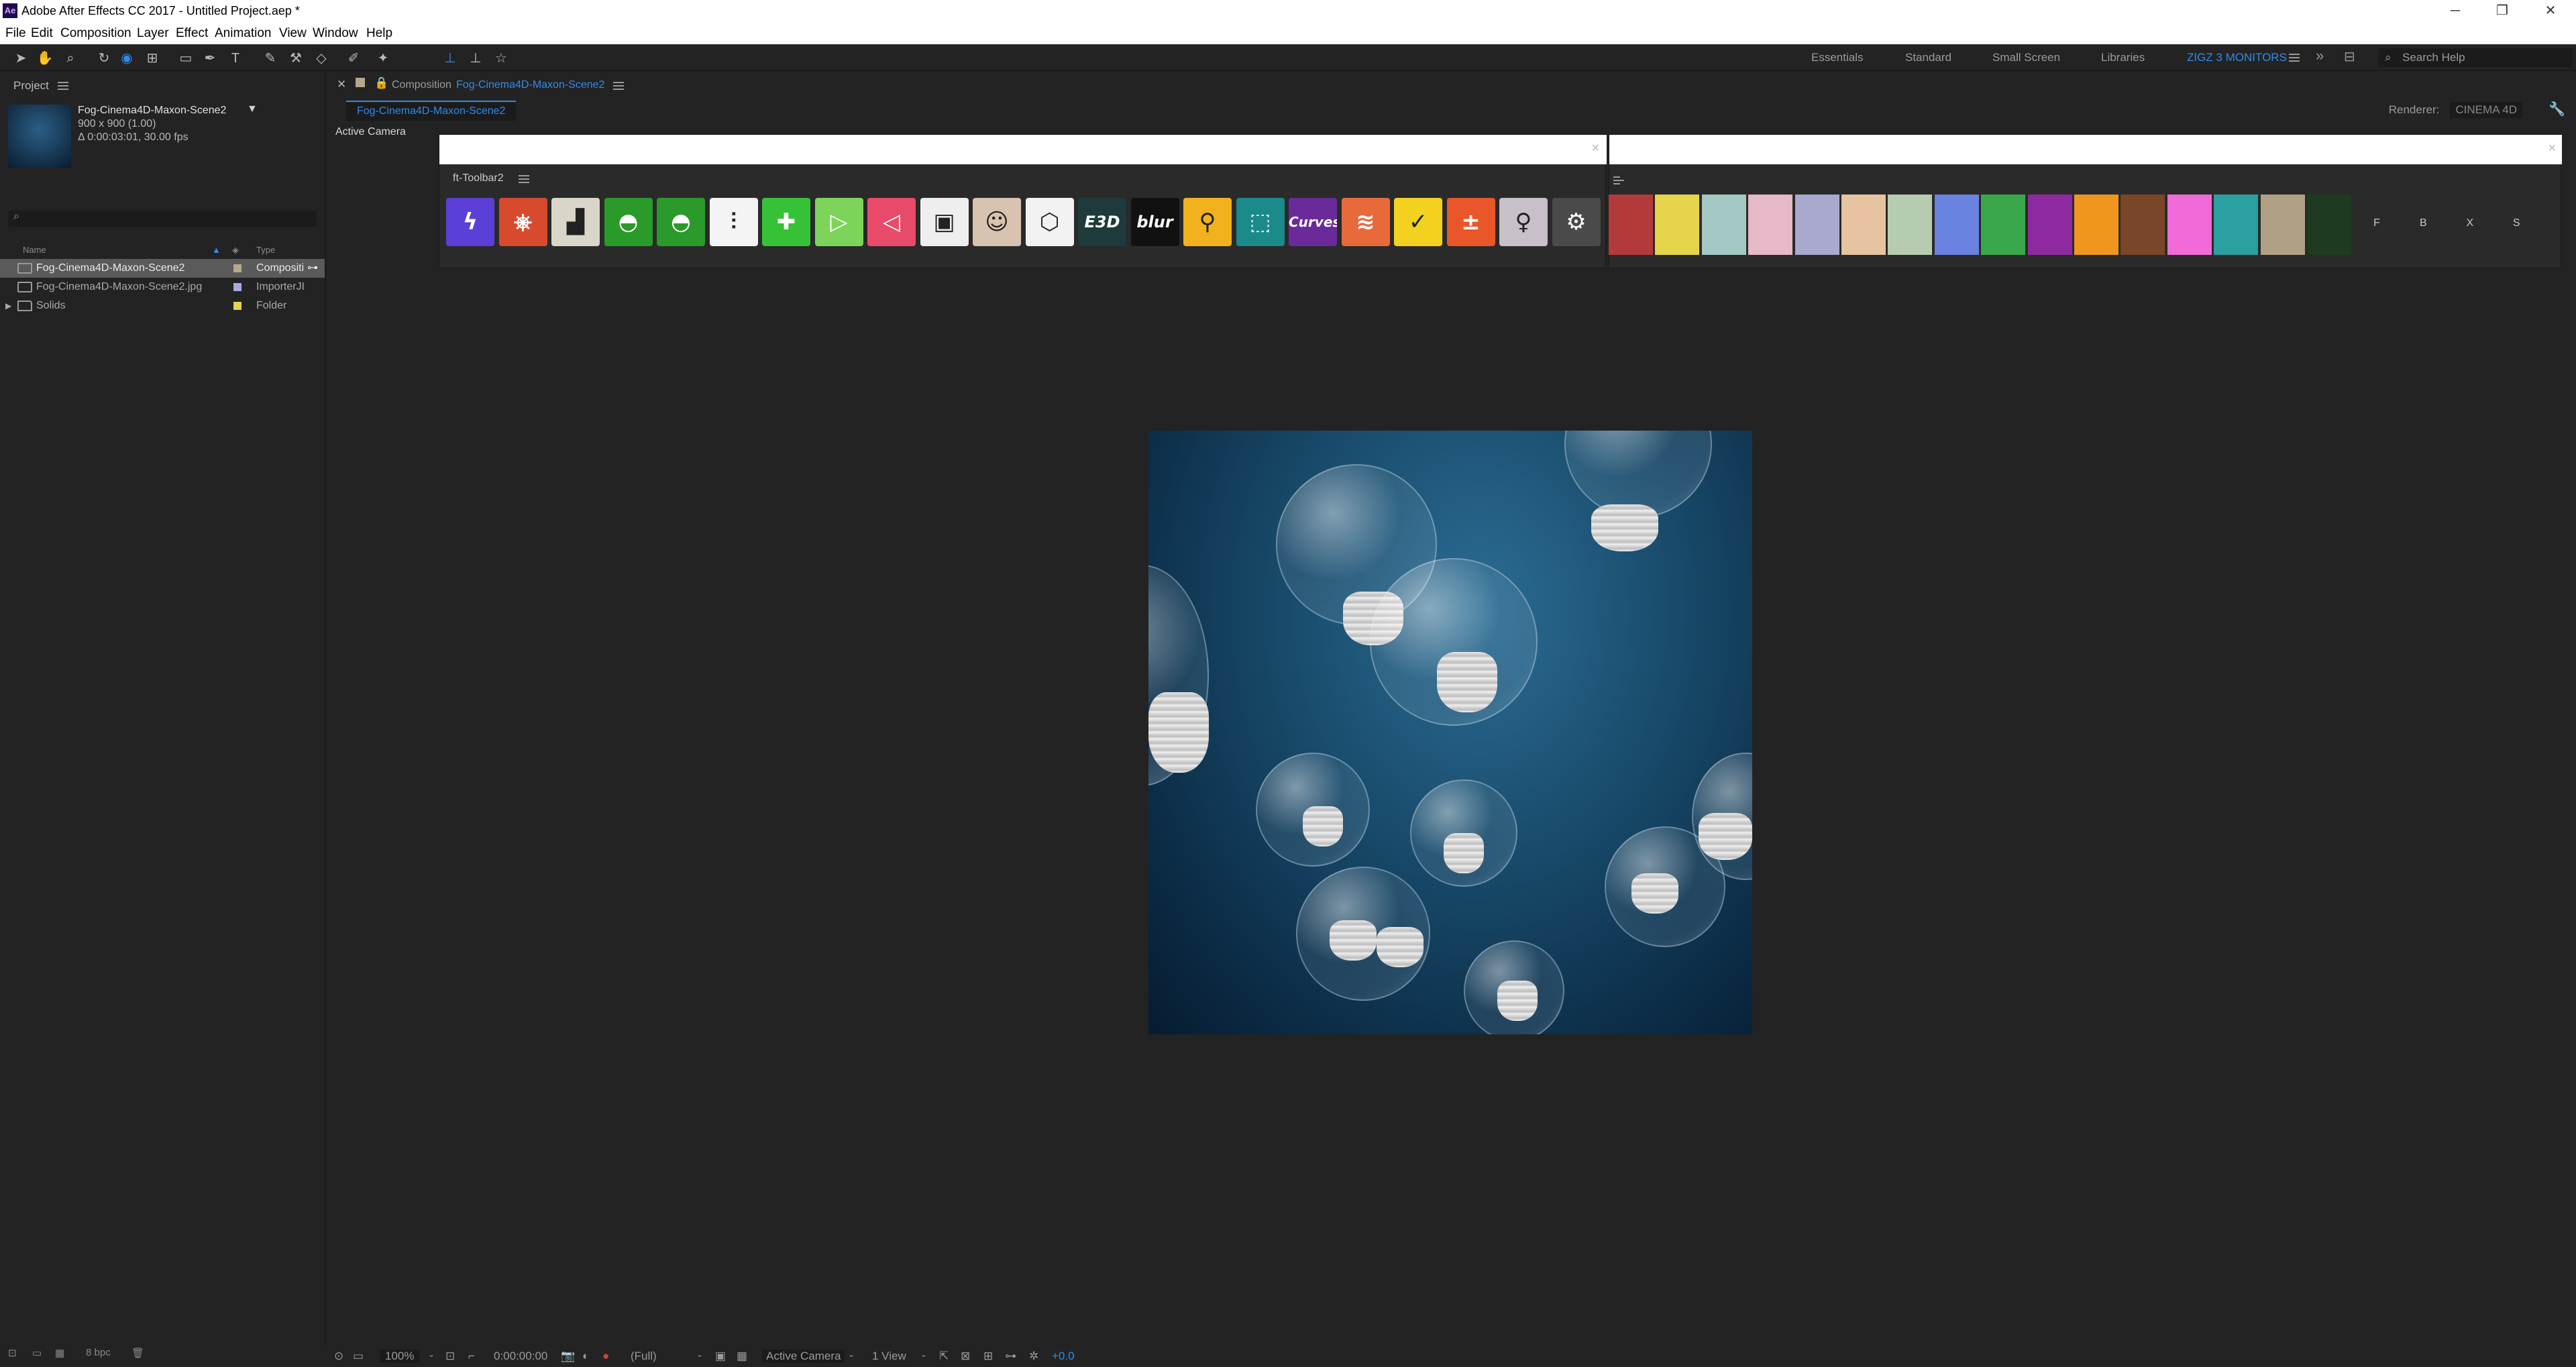  Describe the element at coordinates (296, 59) in the screenshot. I see `clone-stamp-tool-icon: ⚒` at that location.